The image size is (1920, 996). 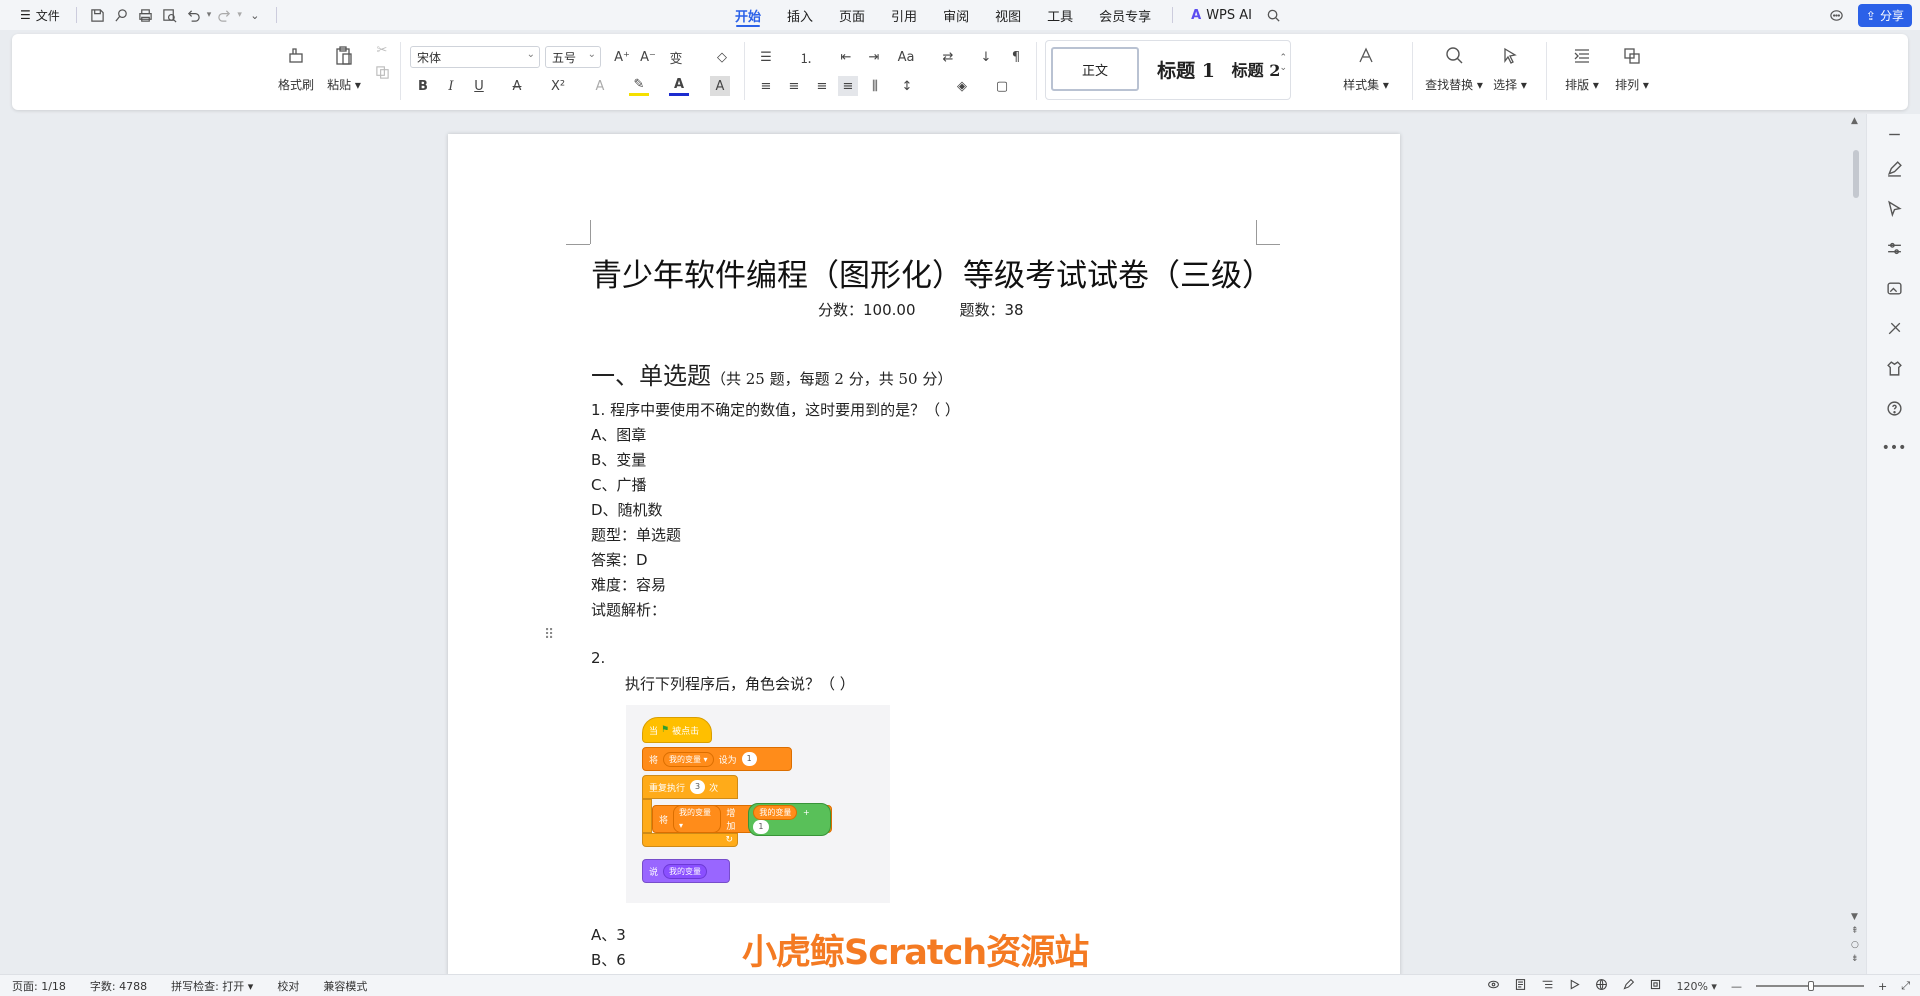 I want to click on tab-tools: 工具, so click(x=1060, y=15).